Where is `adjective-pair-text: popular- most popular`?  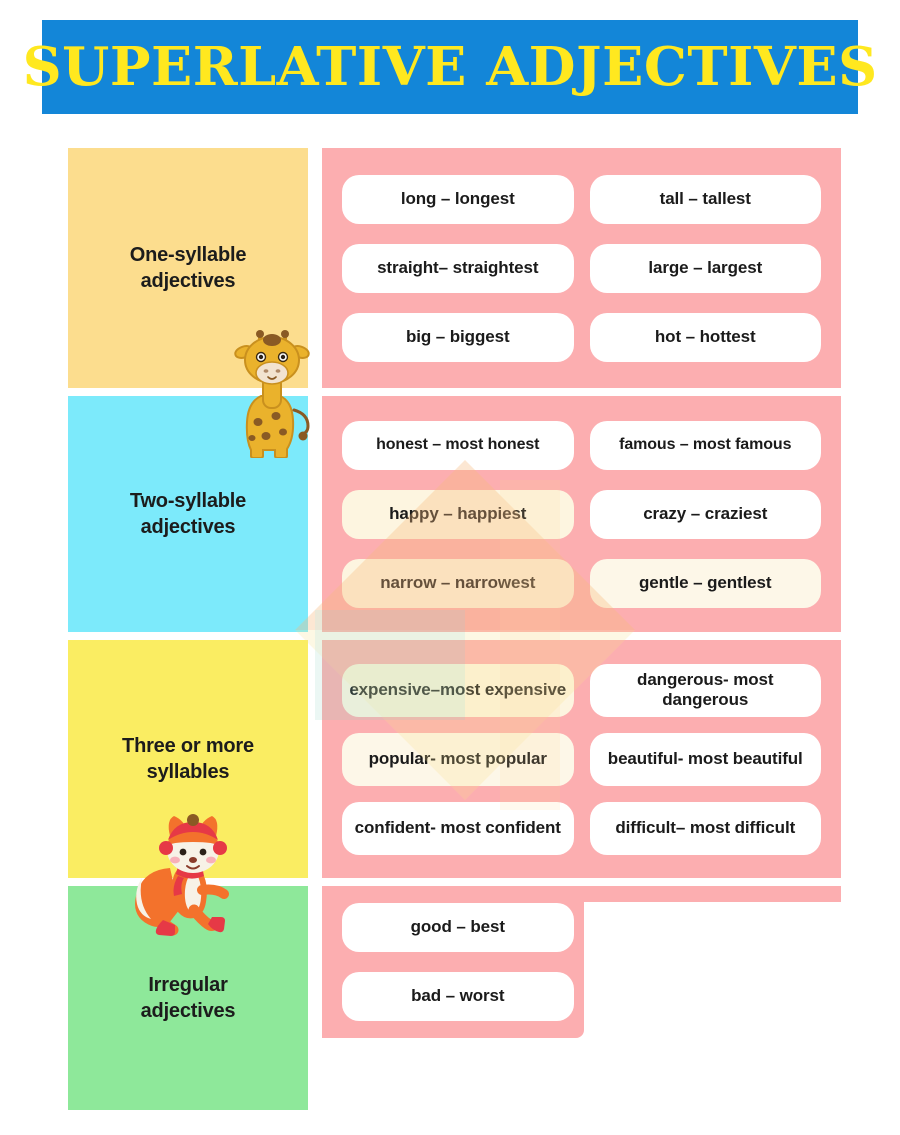 adjective-pair-text: popular- most popular is located at coordinates (458, 759).